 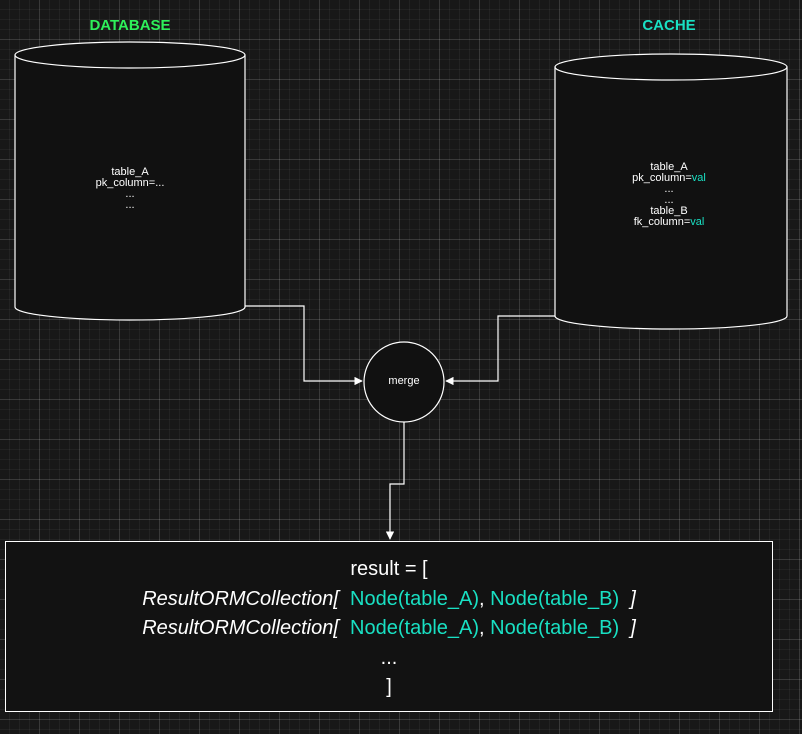 I want to click on merge-label: merge, so click(x=404, y=381).